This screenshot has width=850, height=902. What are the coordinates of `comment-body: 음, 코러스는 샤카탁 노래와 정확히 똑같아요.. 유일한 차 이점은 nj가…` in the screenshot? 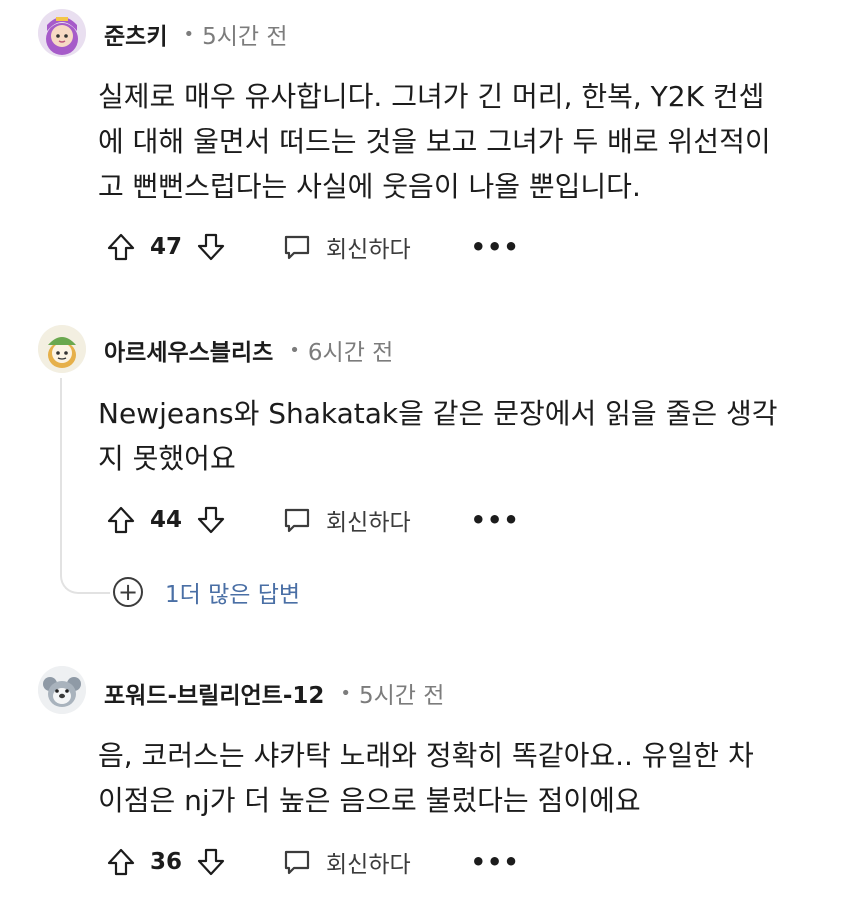 It's located at (426, 778).